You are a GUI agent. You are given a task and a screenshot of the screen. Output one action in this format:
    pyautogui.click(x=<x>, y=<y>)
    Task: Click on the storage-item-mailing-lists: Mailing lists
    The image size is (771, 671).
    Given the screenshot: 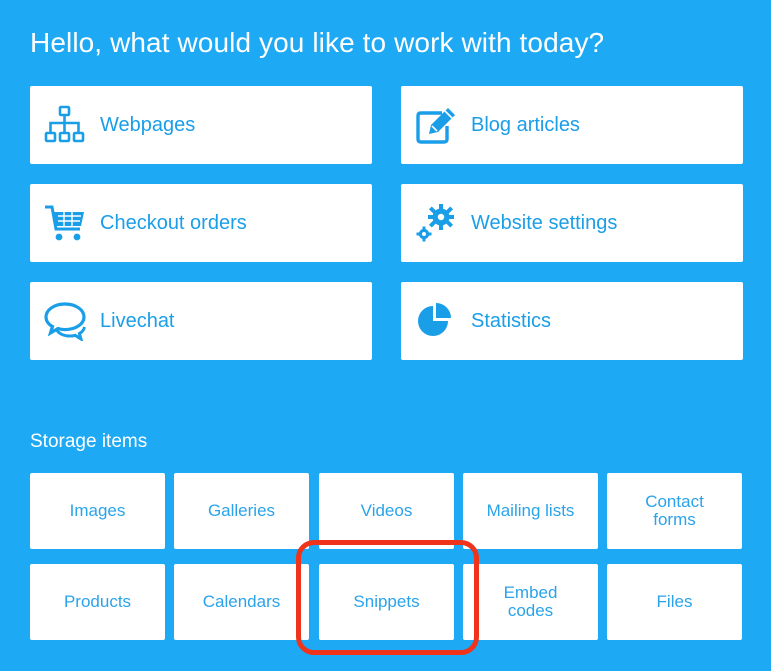 What is the action you would take?
    pyautogui.click(x=530, y=511)
    